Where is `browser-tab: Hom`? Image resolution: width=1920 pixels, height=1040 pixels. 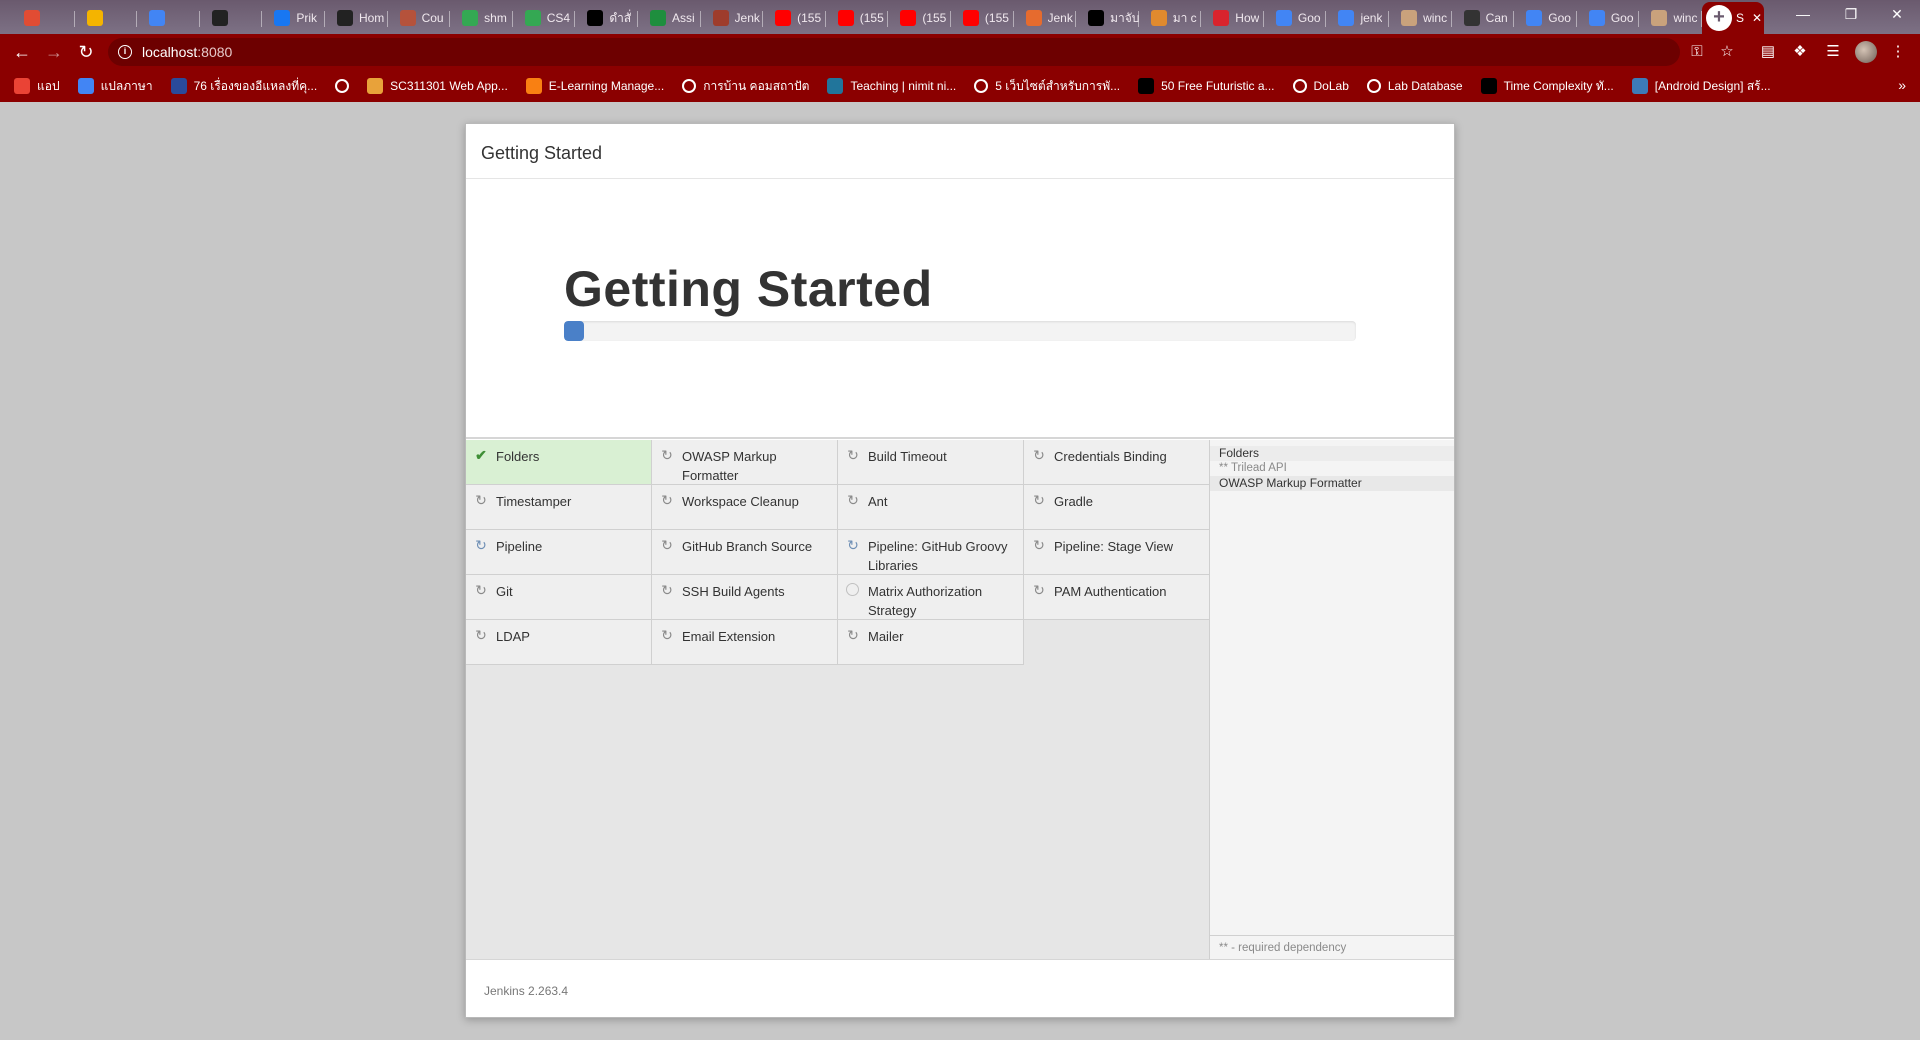 browser-tab: Hom is located at coordinates (356, 18).